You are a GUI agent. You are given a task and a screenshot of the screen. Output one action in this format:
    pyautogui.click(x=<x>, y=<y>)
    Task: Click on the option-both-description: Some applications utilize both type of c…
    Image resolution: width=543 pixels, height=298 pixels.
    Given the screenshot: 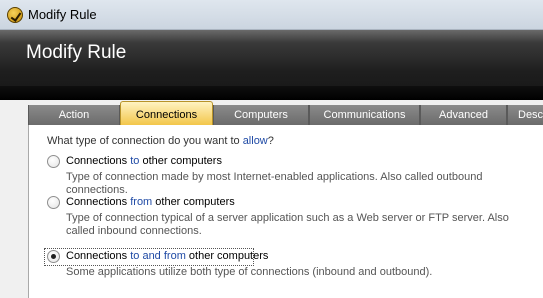 What is the action you would take?
    pyautogui.click(x=249, y=272)
    